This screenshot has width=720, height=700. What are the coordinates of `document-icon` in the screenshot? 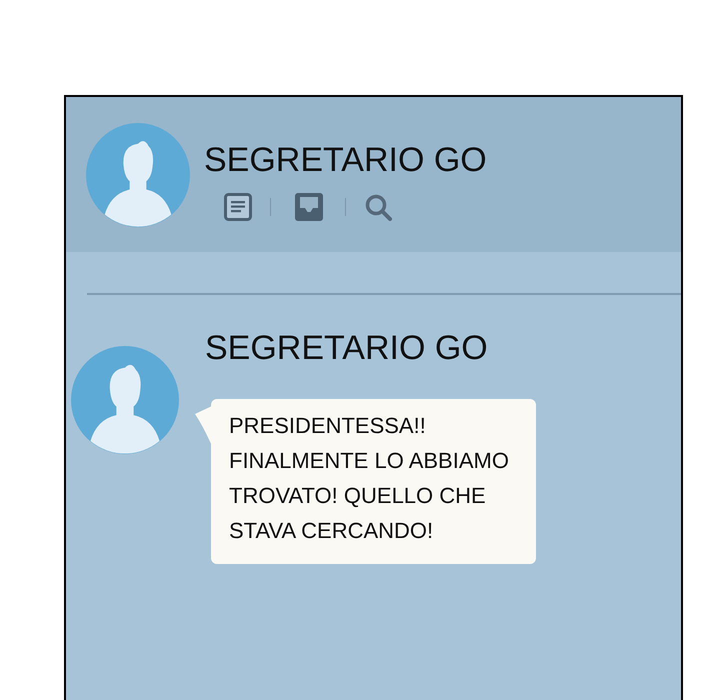 It's located at (238, 207).